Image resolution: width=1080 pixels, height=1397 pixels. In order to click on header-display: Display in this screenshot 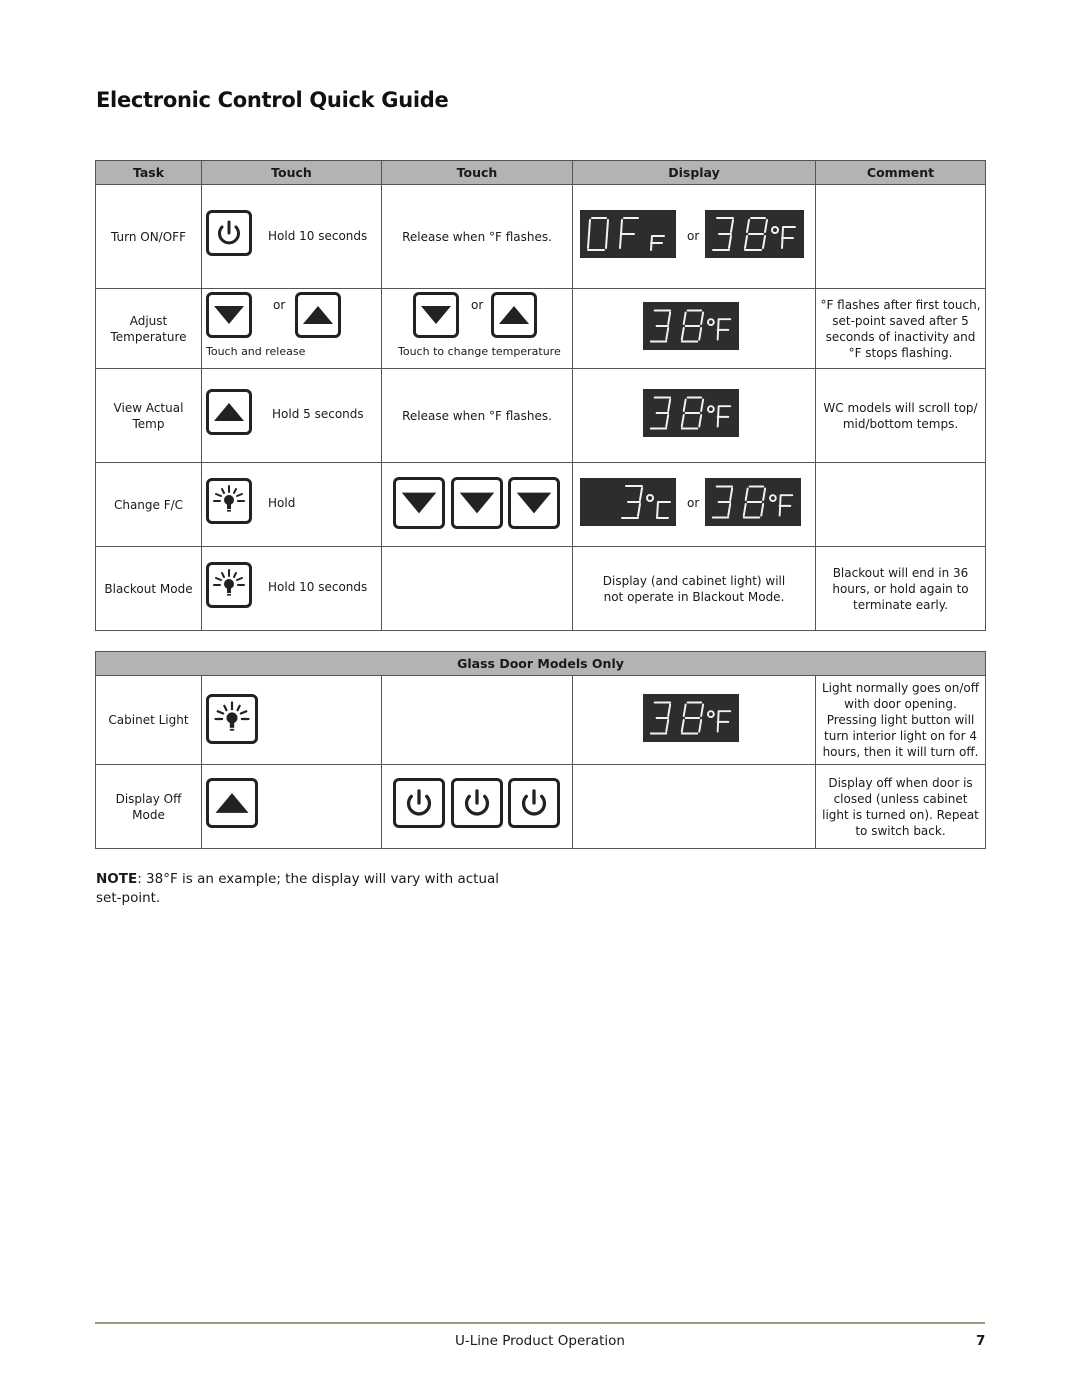, I will do `click(694, 172)`.